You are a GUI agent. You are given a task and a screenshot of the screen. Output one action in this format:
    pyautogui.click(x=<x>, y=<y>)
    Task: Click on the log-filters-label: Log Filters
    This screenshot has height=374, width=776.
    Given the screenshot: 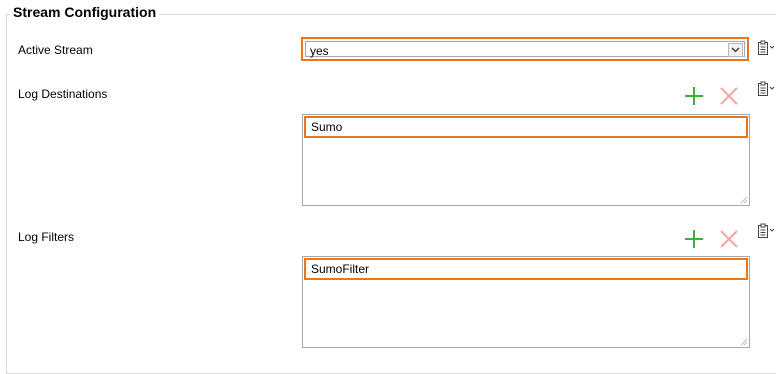 What is the action you would take?
    pyautogui.click(x=46, y=237)
    